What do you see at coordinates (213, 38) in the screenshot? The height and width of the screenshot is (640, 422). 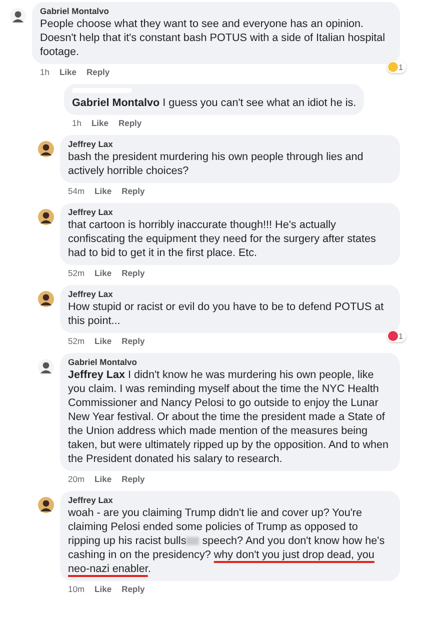 I see `comment-text: People choose what they want to see and everyone has an opinion. Doesn't help that it's constant bash POTUS with a side of Italian hospital footage.` at bounding box center [213, 38].